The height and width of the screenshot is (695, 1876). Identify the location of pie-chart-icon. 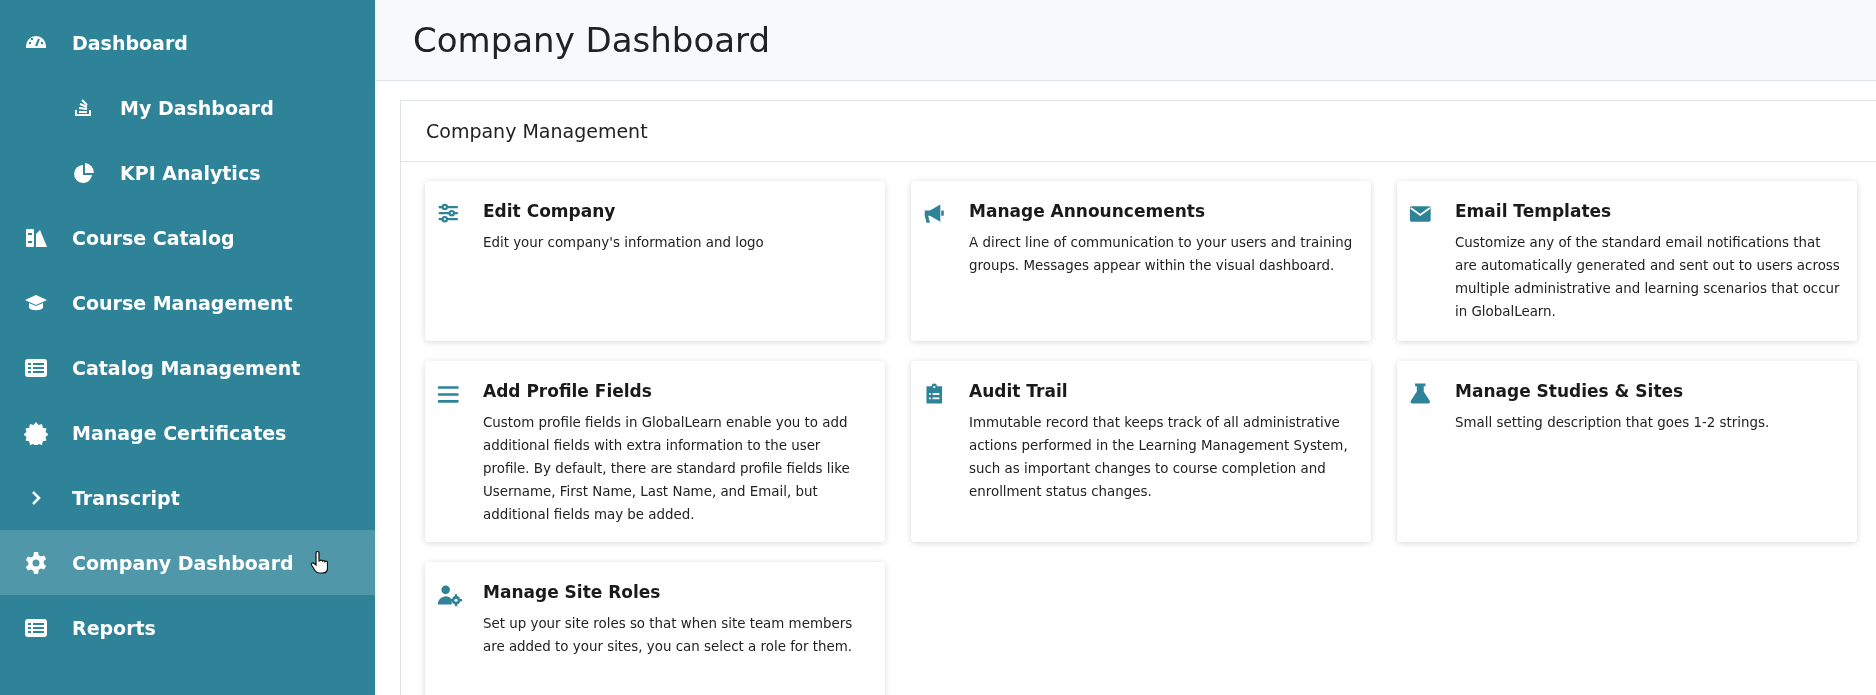
(84, 172).